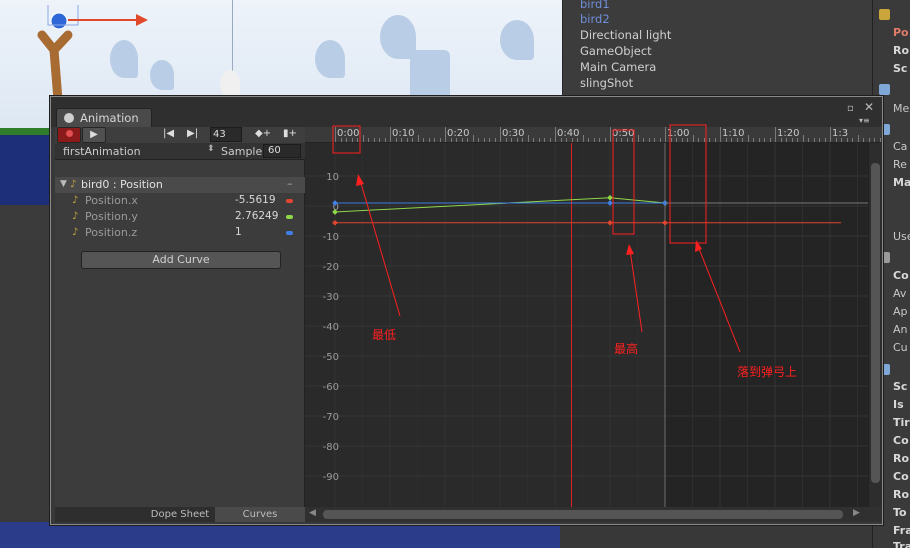 Image resolution: width=910 pixels, height=548 pixels. Describe the element at coordinates (192, 133) in the screenshot. I see `next-key-icon: ▶|` at that location.